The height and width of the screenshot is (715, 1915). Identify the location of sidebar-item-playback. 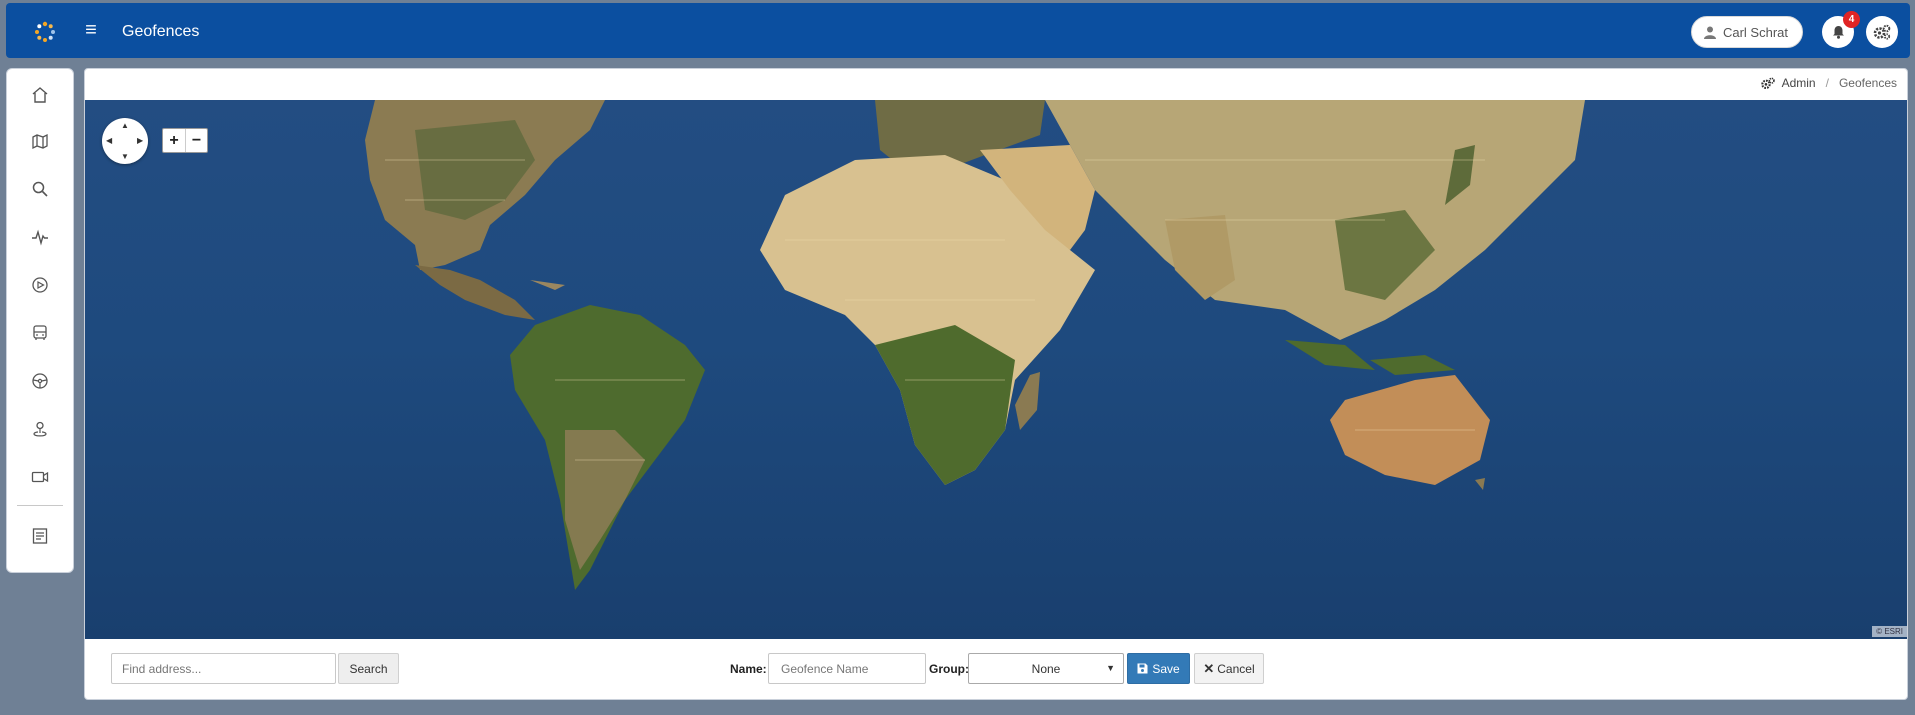
(40, 285).